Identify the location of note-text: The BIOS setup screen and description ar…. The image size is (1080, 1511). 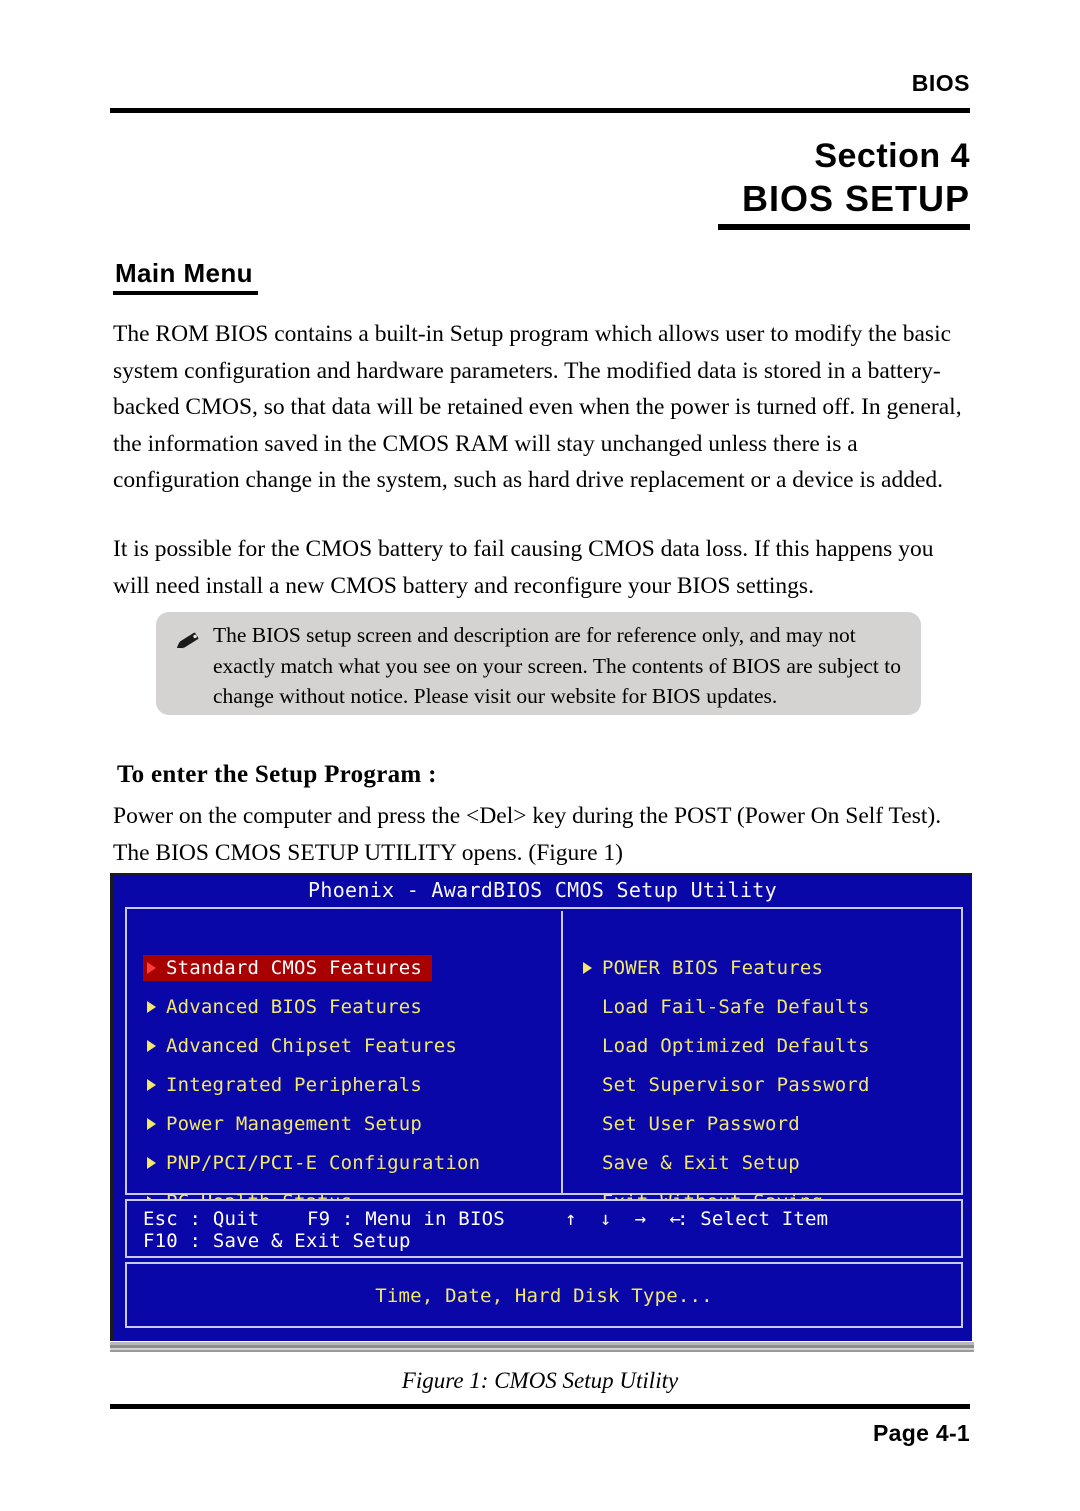
(557, 665).